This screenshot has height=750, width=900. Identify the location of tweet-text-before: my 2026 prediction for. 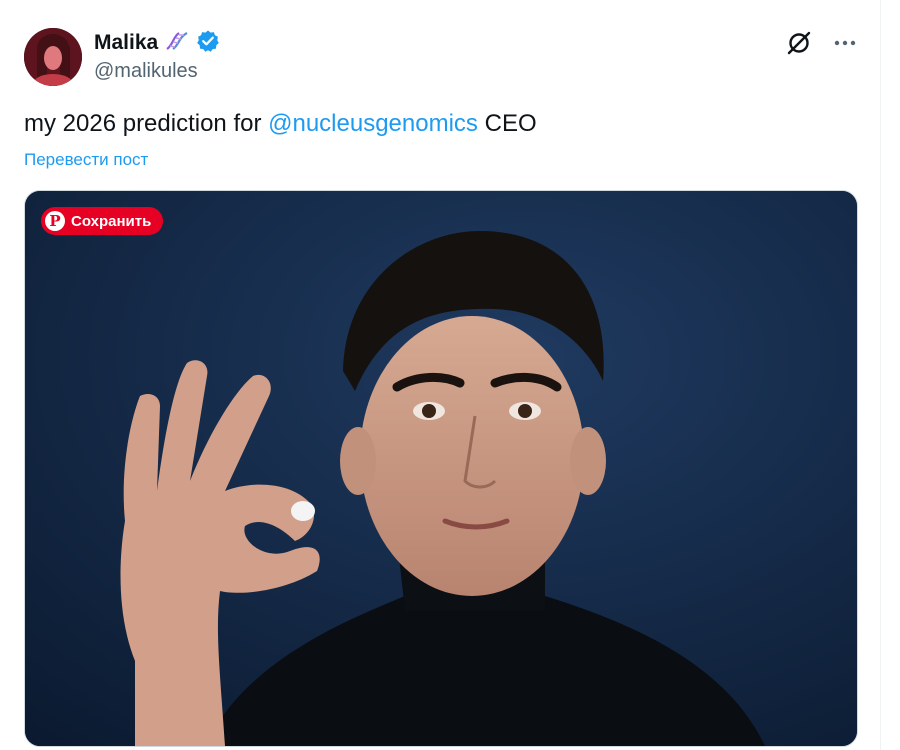
(146, 123).